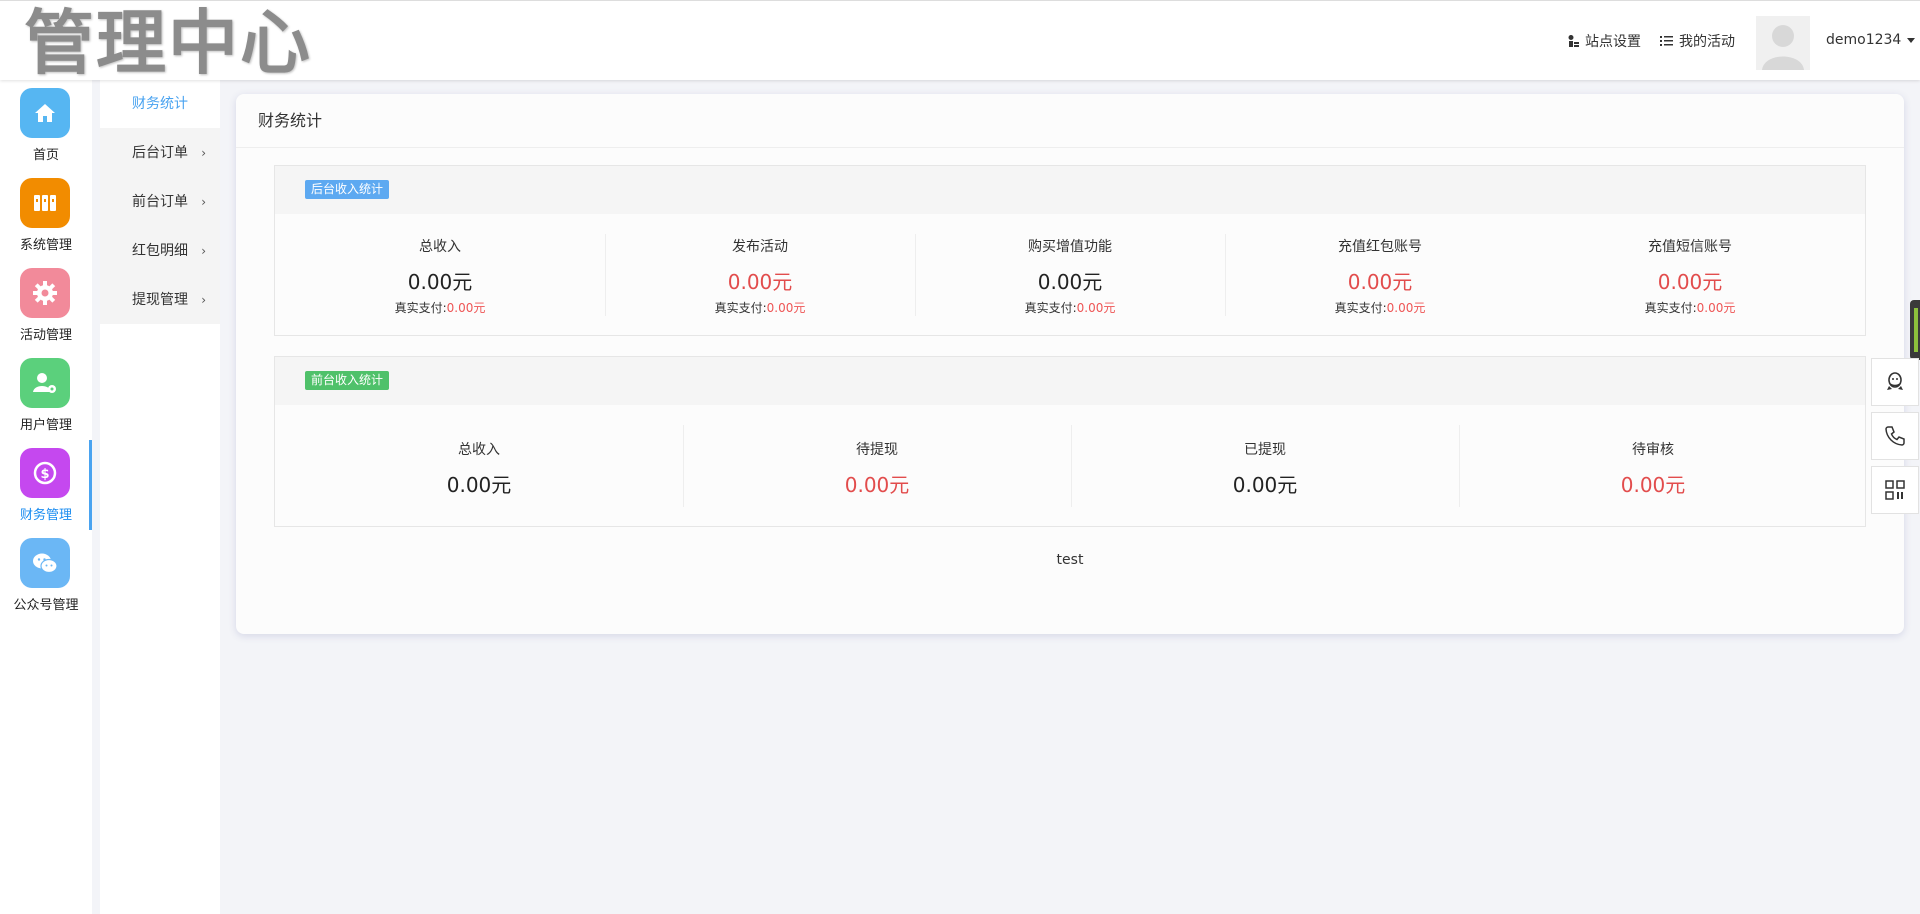 Image resolution: width=1920 pixels, height=914 pixels. What do you see at coordinates (877, 468) in the screenshot?
I see `stat-pending-withdrawal: 待提现 0.00元` at bounding box center [877, 468].